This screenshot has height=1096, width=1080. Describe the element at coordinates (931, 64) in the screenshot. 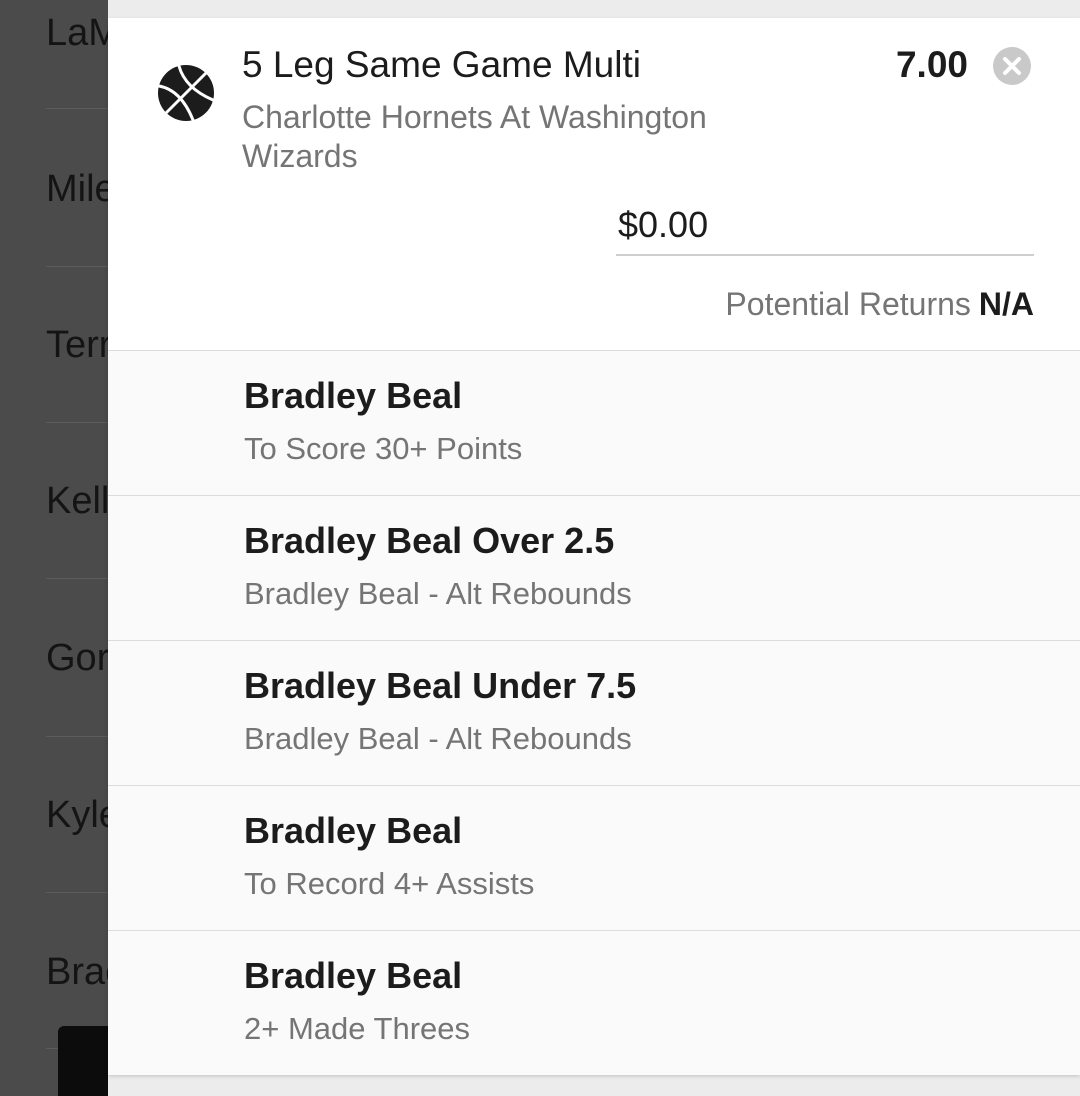

I see `bet-odds: 7.00` at that location.